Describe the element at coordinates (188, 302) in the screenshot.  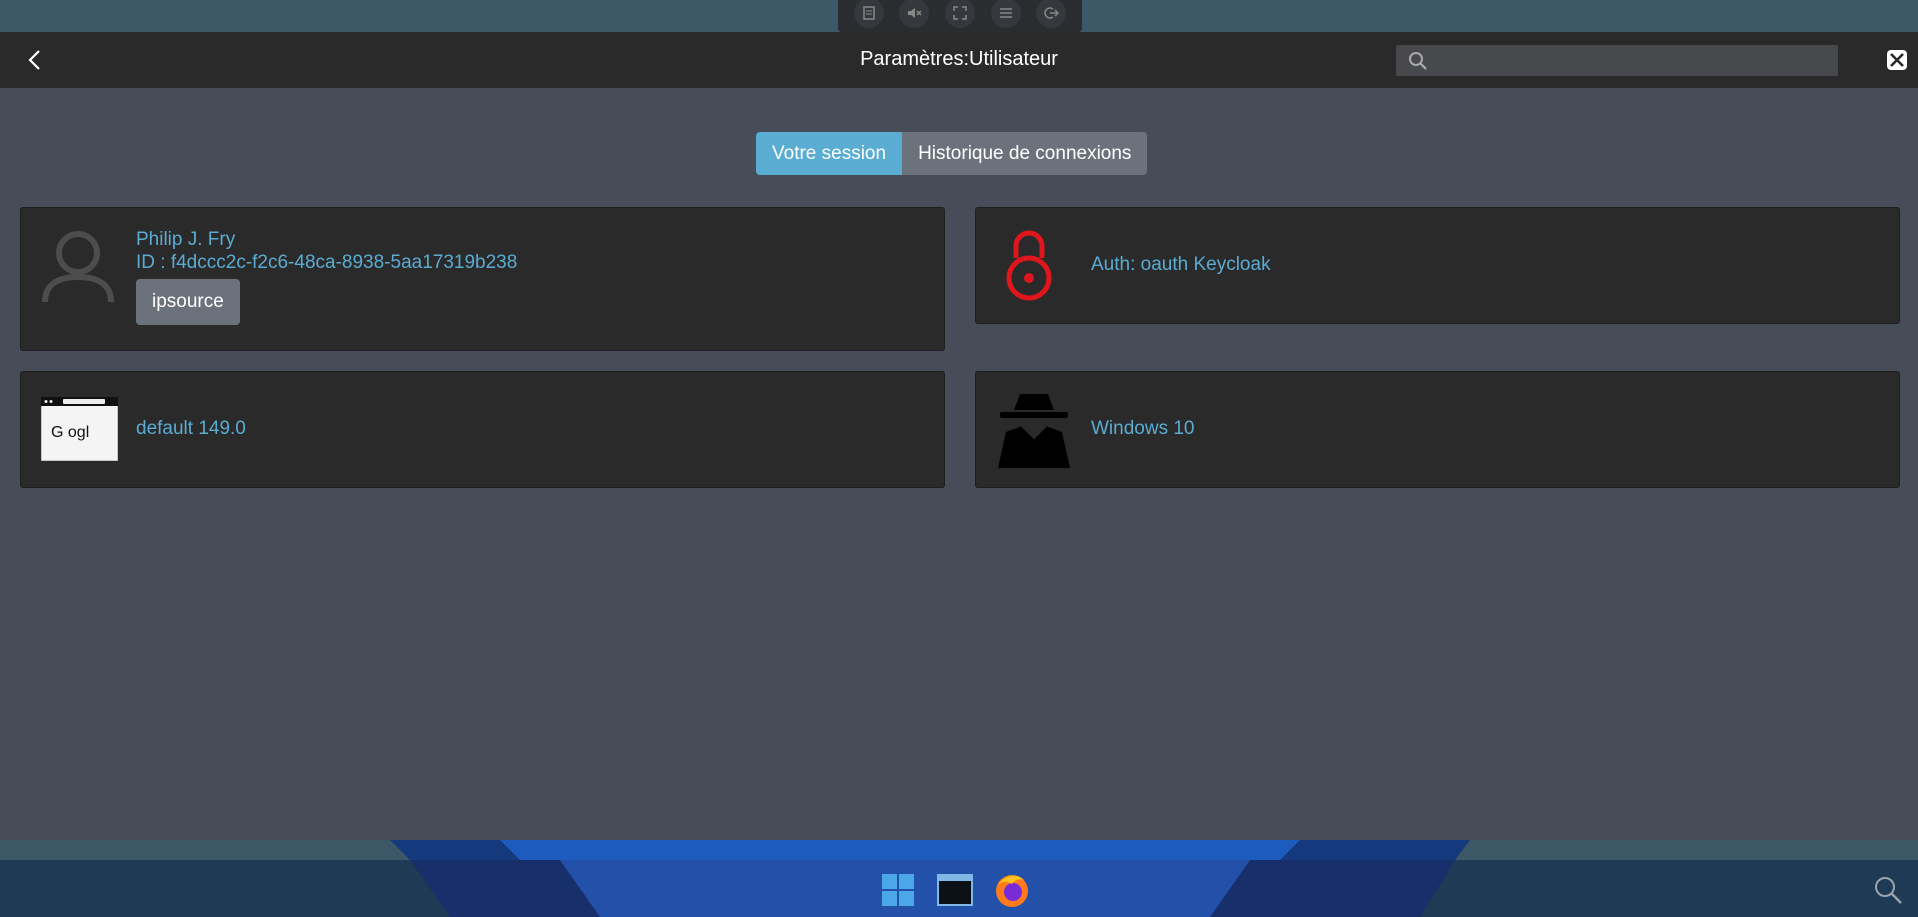
I see `ipsource-button: ipsource` at that location.